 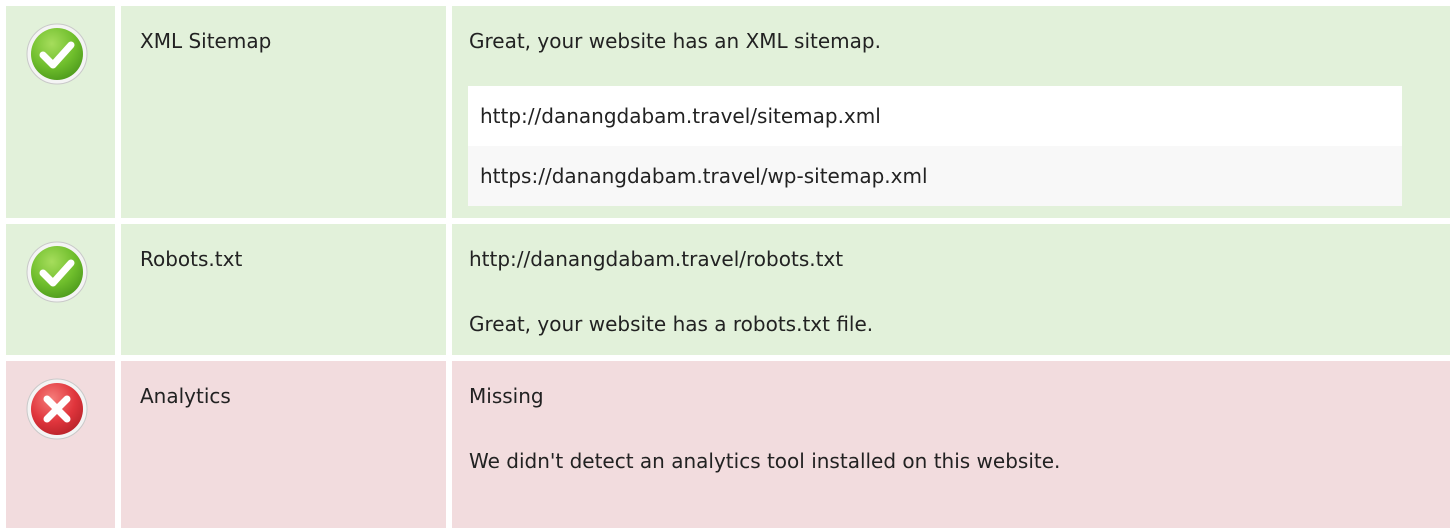 What do you see at coordinates (656, 259) in the screenshot?
I see `robots-url: http://danangdabam.travel/robots.txt` at bounding box center [656, 259].